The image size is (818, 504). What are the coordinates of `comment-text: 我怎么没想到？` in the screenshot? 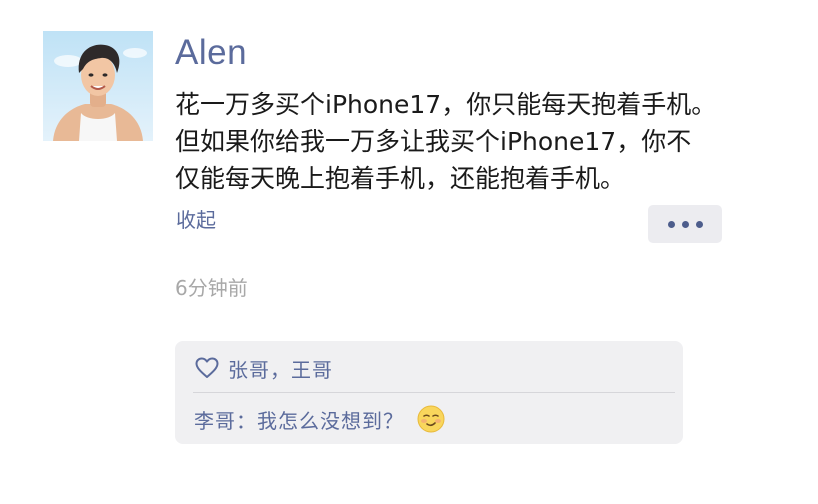 It's located at (330, 420).